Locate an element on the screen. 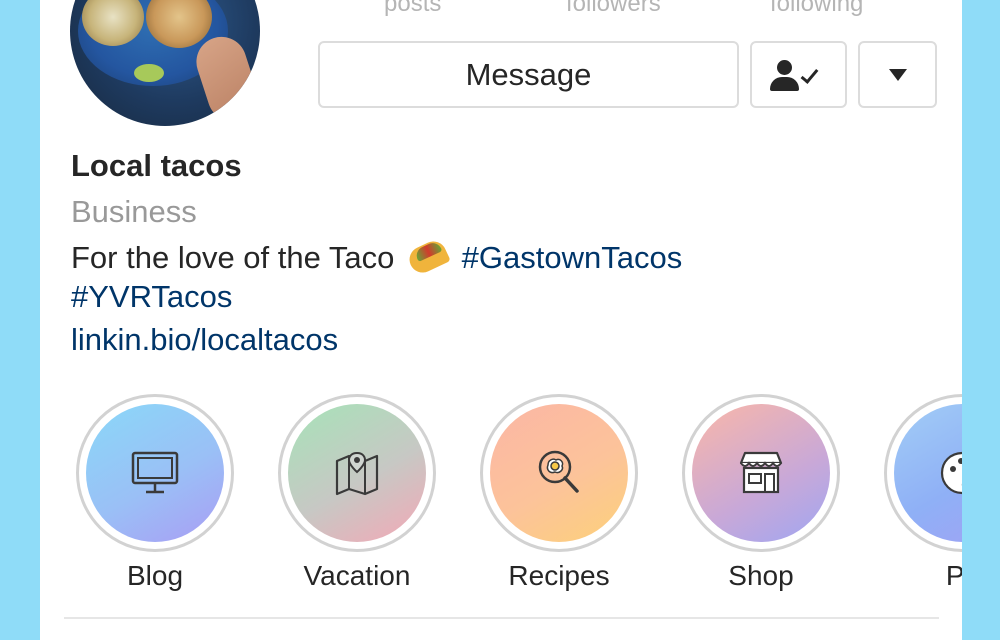 The image size is (1000, 640). hashtag-yvrtacos: #YVRTacos is located at coordinates (151, 296).